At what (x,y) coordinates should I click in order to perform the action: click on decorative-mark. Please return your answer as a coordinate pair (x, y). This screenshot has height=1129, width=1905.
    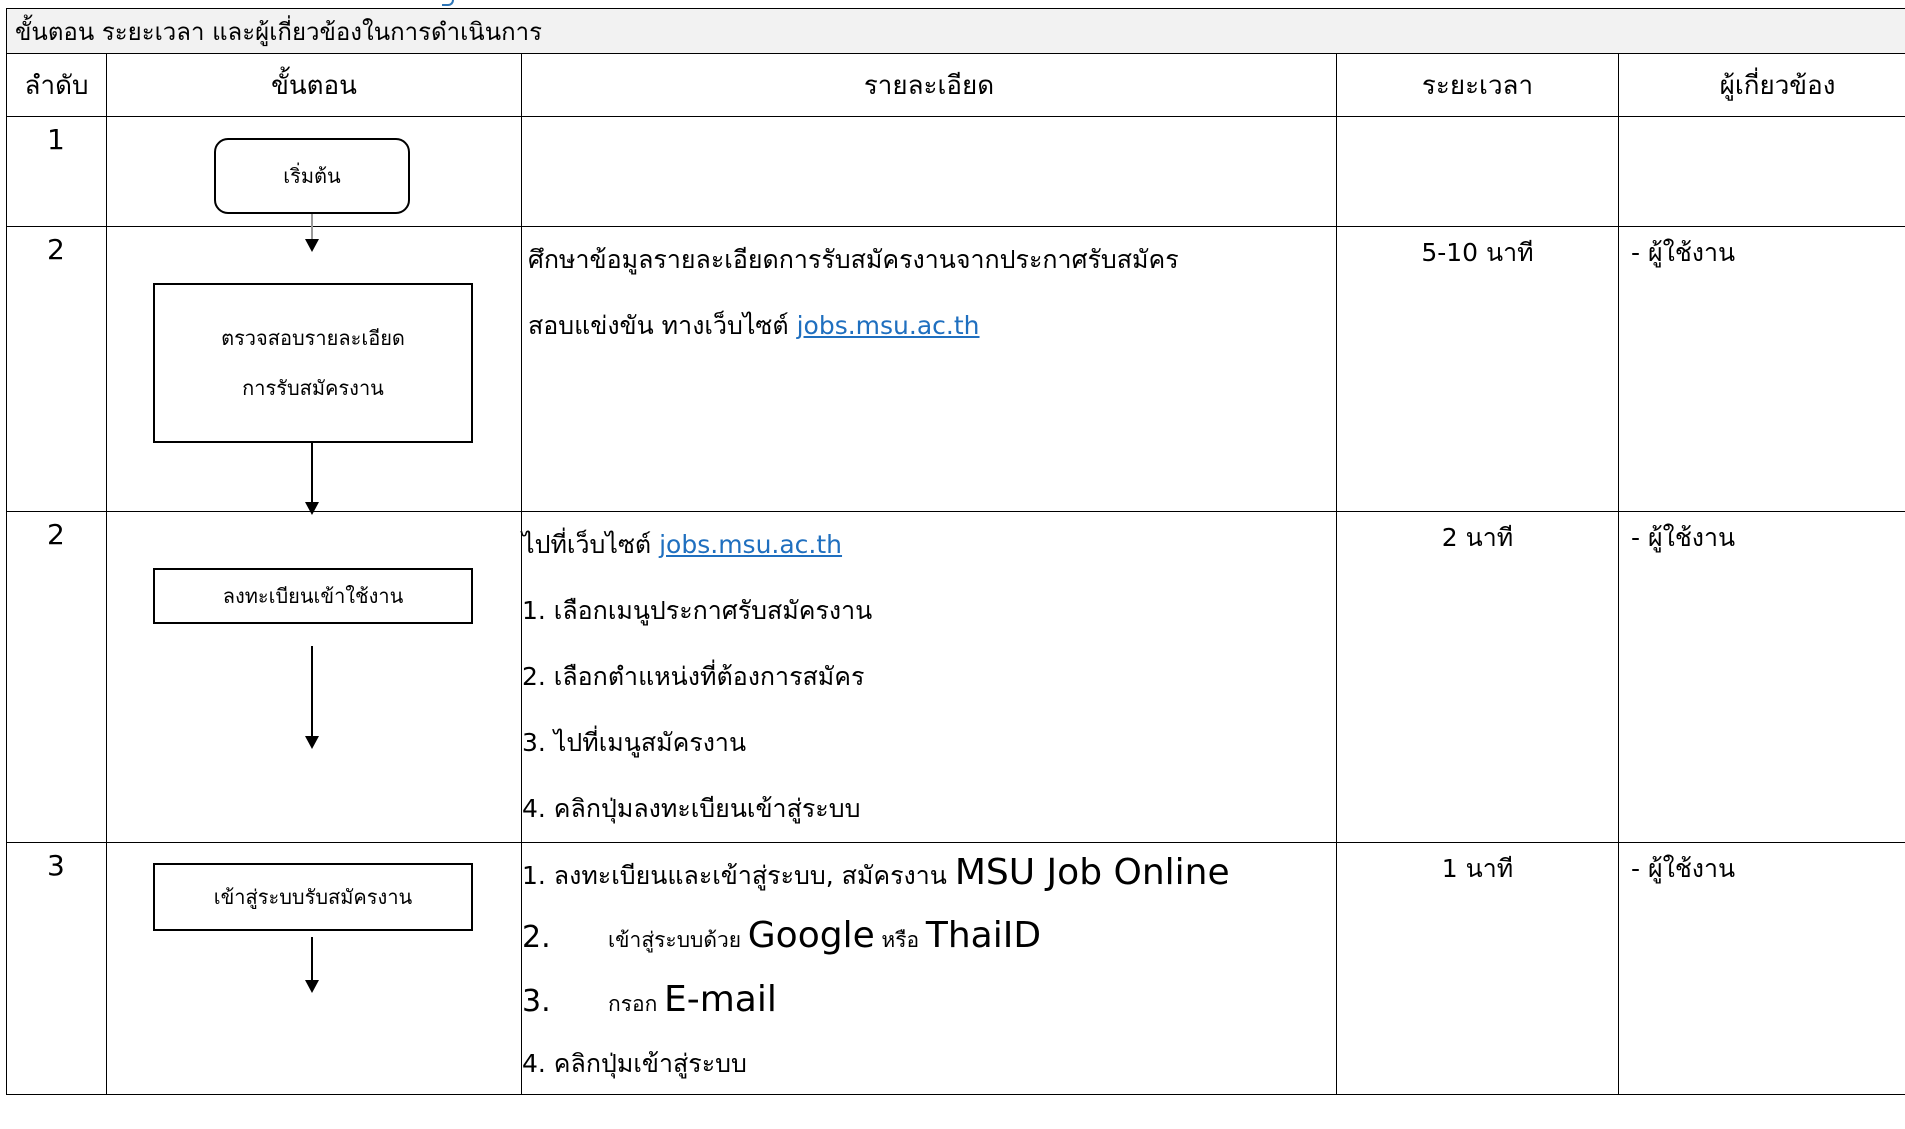
    Looking at the image, I should click on (448, 3).